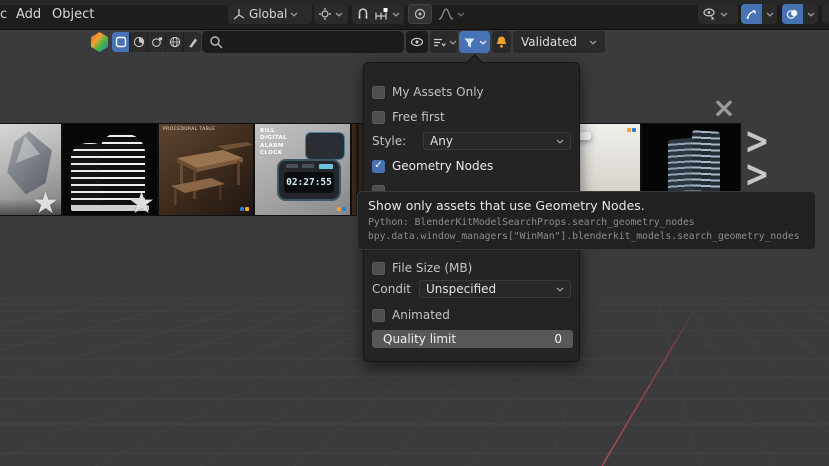  I want to click on overlays-dropdown, so click(810, 14).